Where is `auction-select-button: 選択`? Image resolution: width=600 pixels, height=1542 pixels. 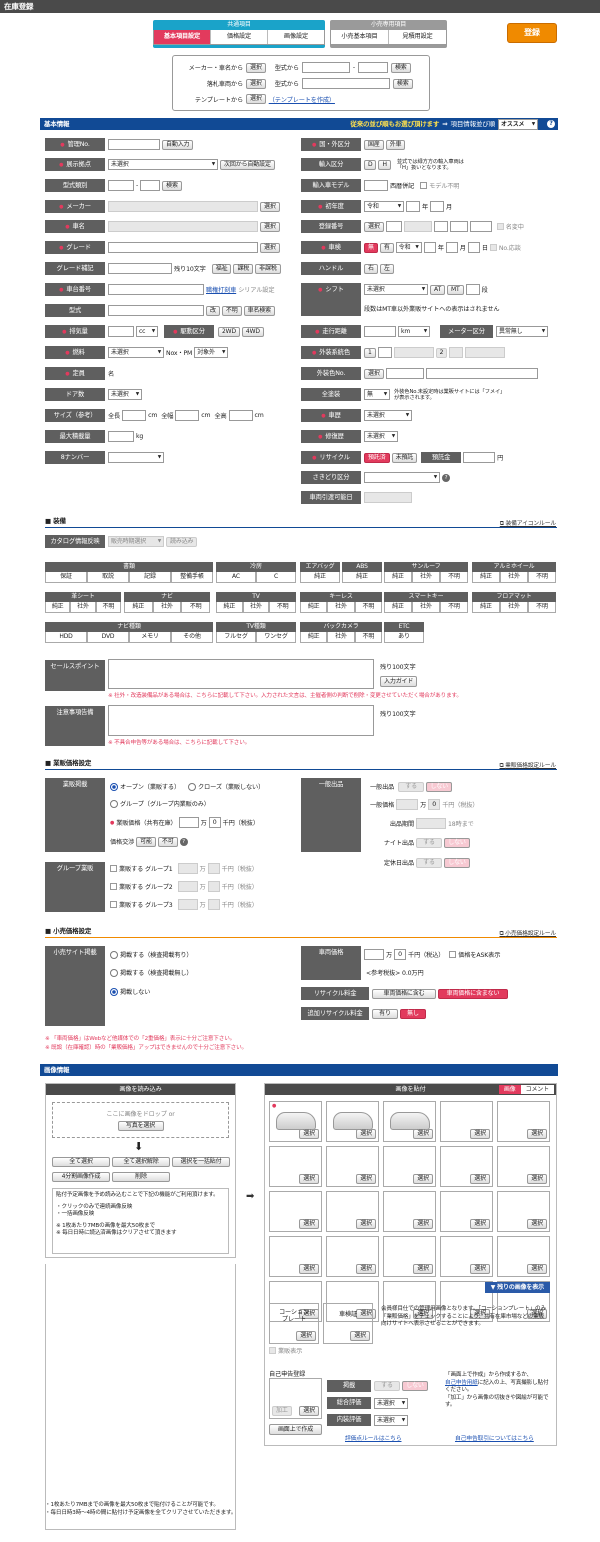 auction-select-button: 選択 is located at coordinates (256, 83).